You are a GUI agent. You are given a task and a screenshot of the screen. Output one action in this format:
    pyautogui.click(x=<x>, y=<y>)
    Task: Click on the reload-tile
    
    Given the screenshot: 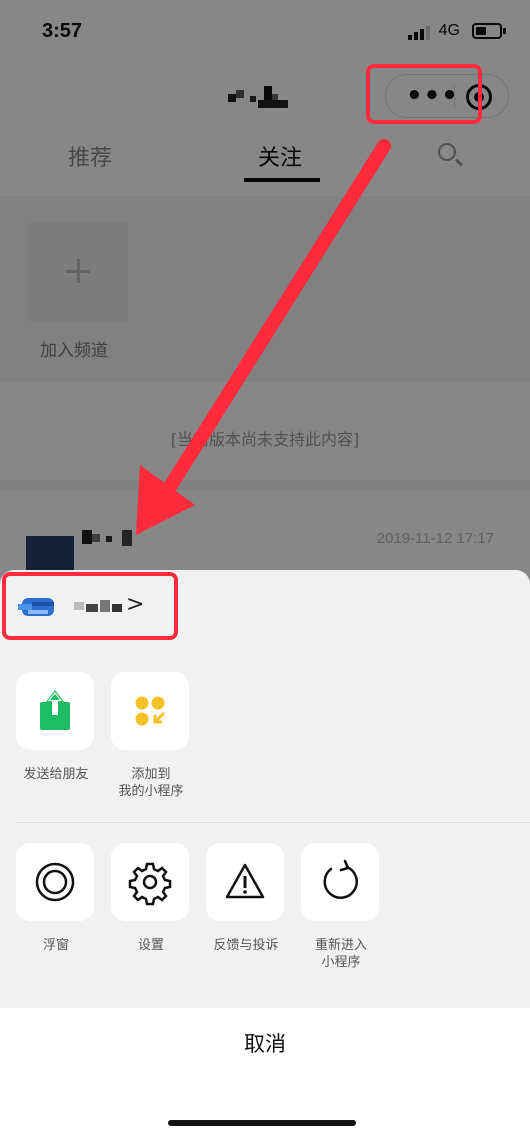 What is the action you would take?
    pyautogui.click(x=340, y=882)
    